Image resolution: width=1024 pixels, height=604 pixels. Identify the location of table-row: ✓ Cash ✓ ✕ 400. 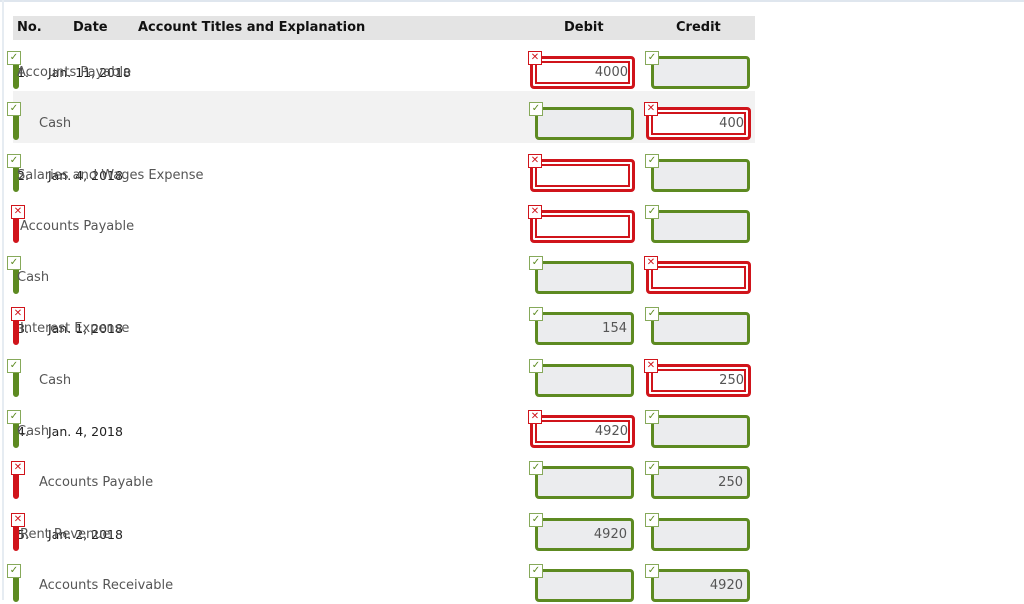
(381, 117).